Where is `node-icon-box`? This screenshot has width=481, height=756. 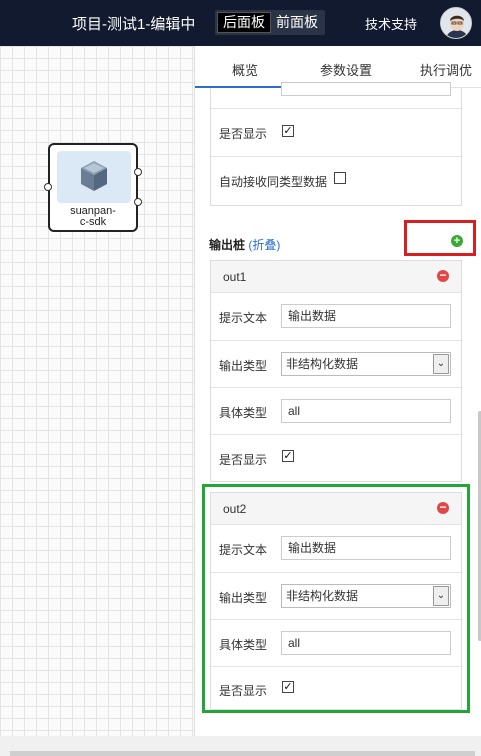
node-icon-box is located at coordinates (94, 177).